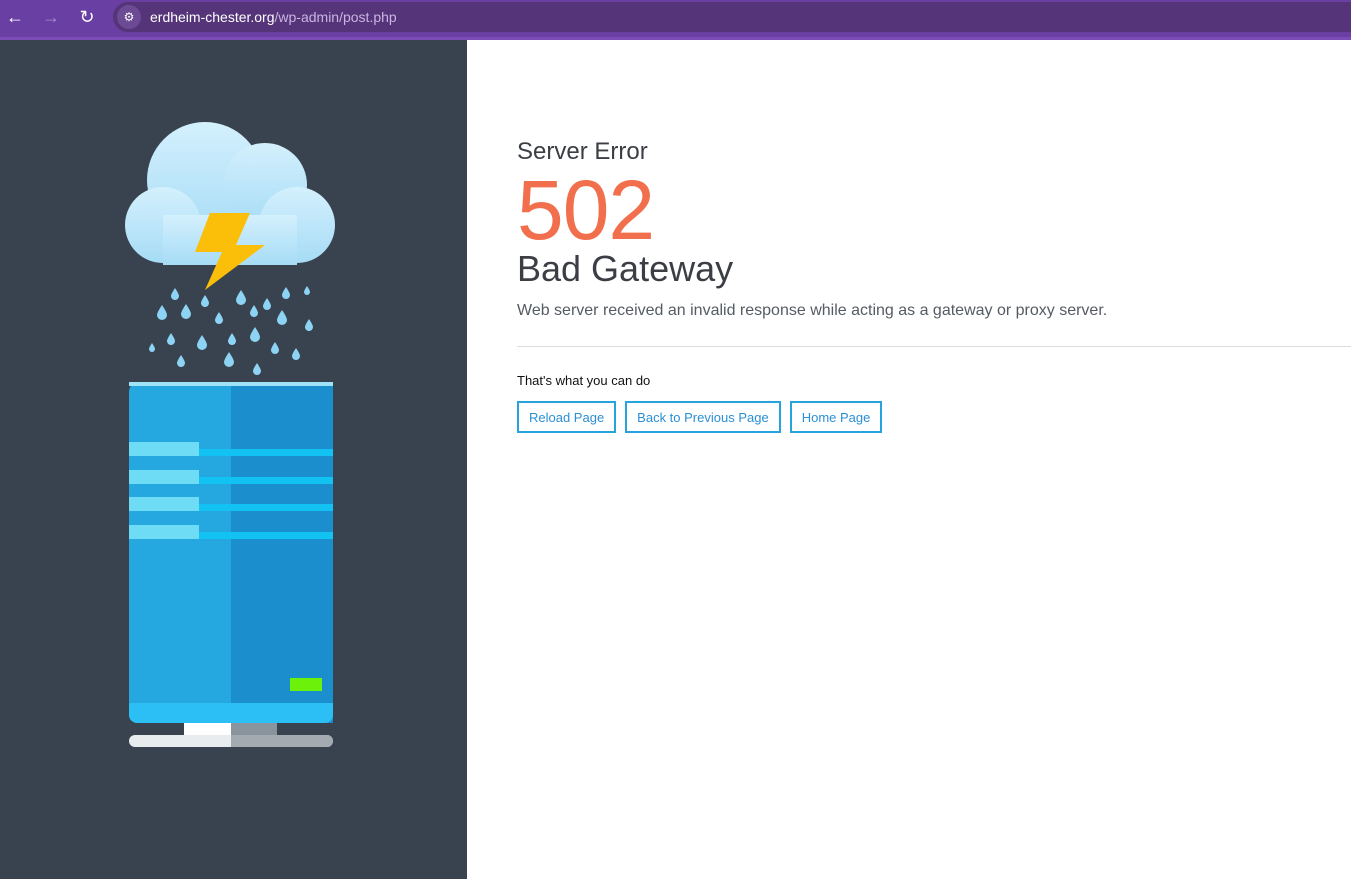 The height and width of the screenshot is (879, 1351). What do you see at coordinates (934, 346) in the screenshot?
I see `divider` at bounding box center [934, 346].